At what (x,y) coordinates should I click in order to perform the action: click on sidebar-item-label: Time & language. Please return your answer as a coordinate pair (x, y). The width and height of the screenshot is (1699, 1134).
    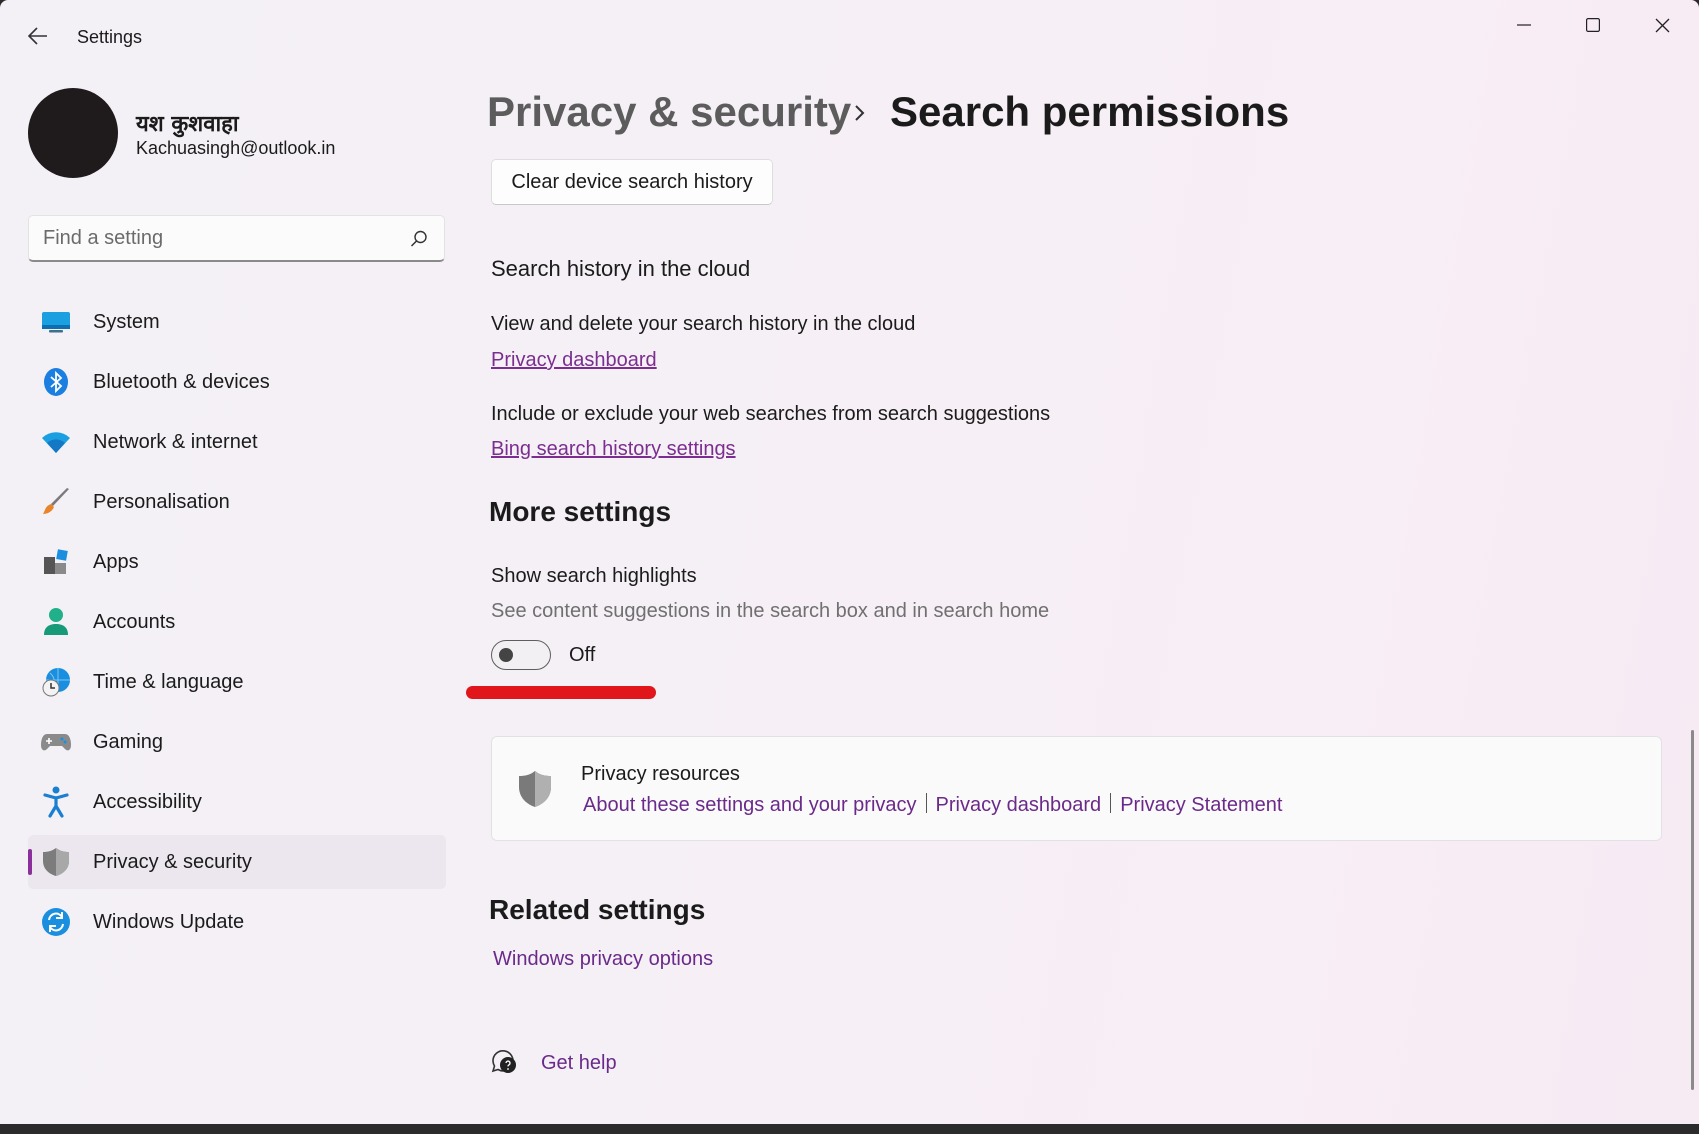
    Looking at the image, I should click on (168, 682).